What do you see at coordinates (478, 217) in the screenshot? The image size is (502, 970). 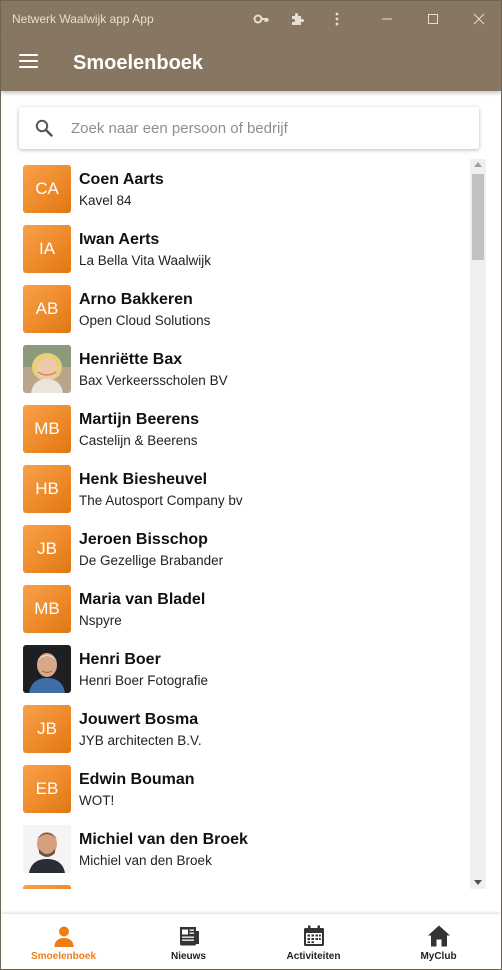 I see `scrollbar-thumb` at bounding box center [478, 217].